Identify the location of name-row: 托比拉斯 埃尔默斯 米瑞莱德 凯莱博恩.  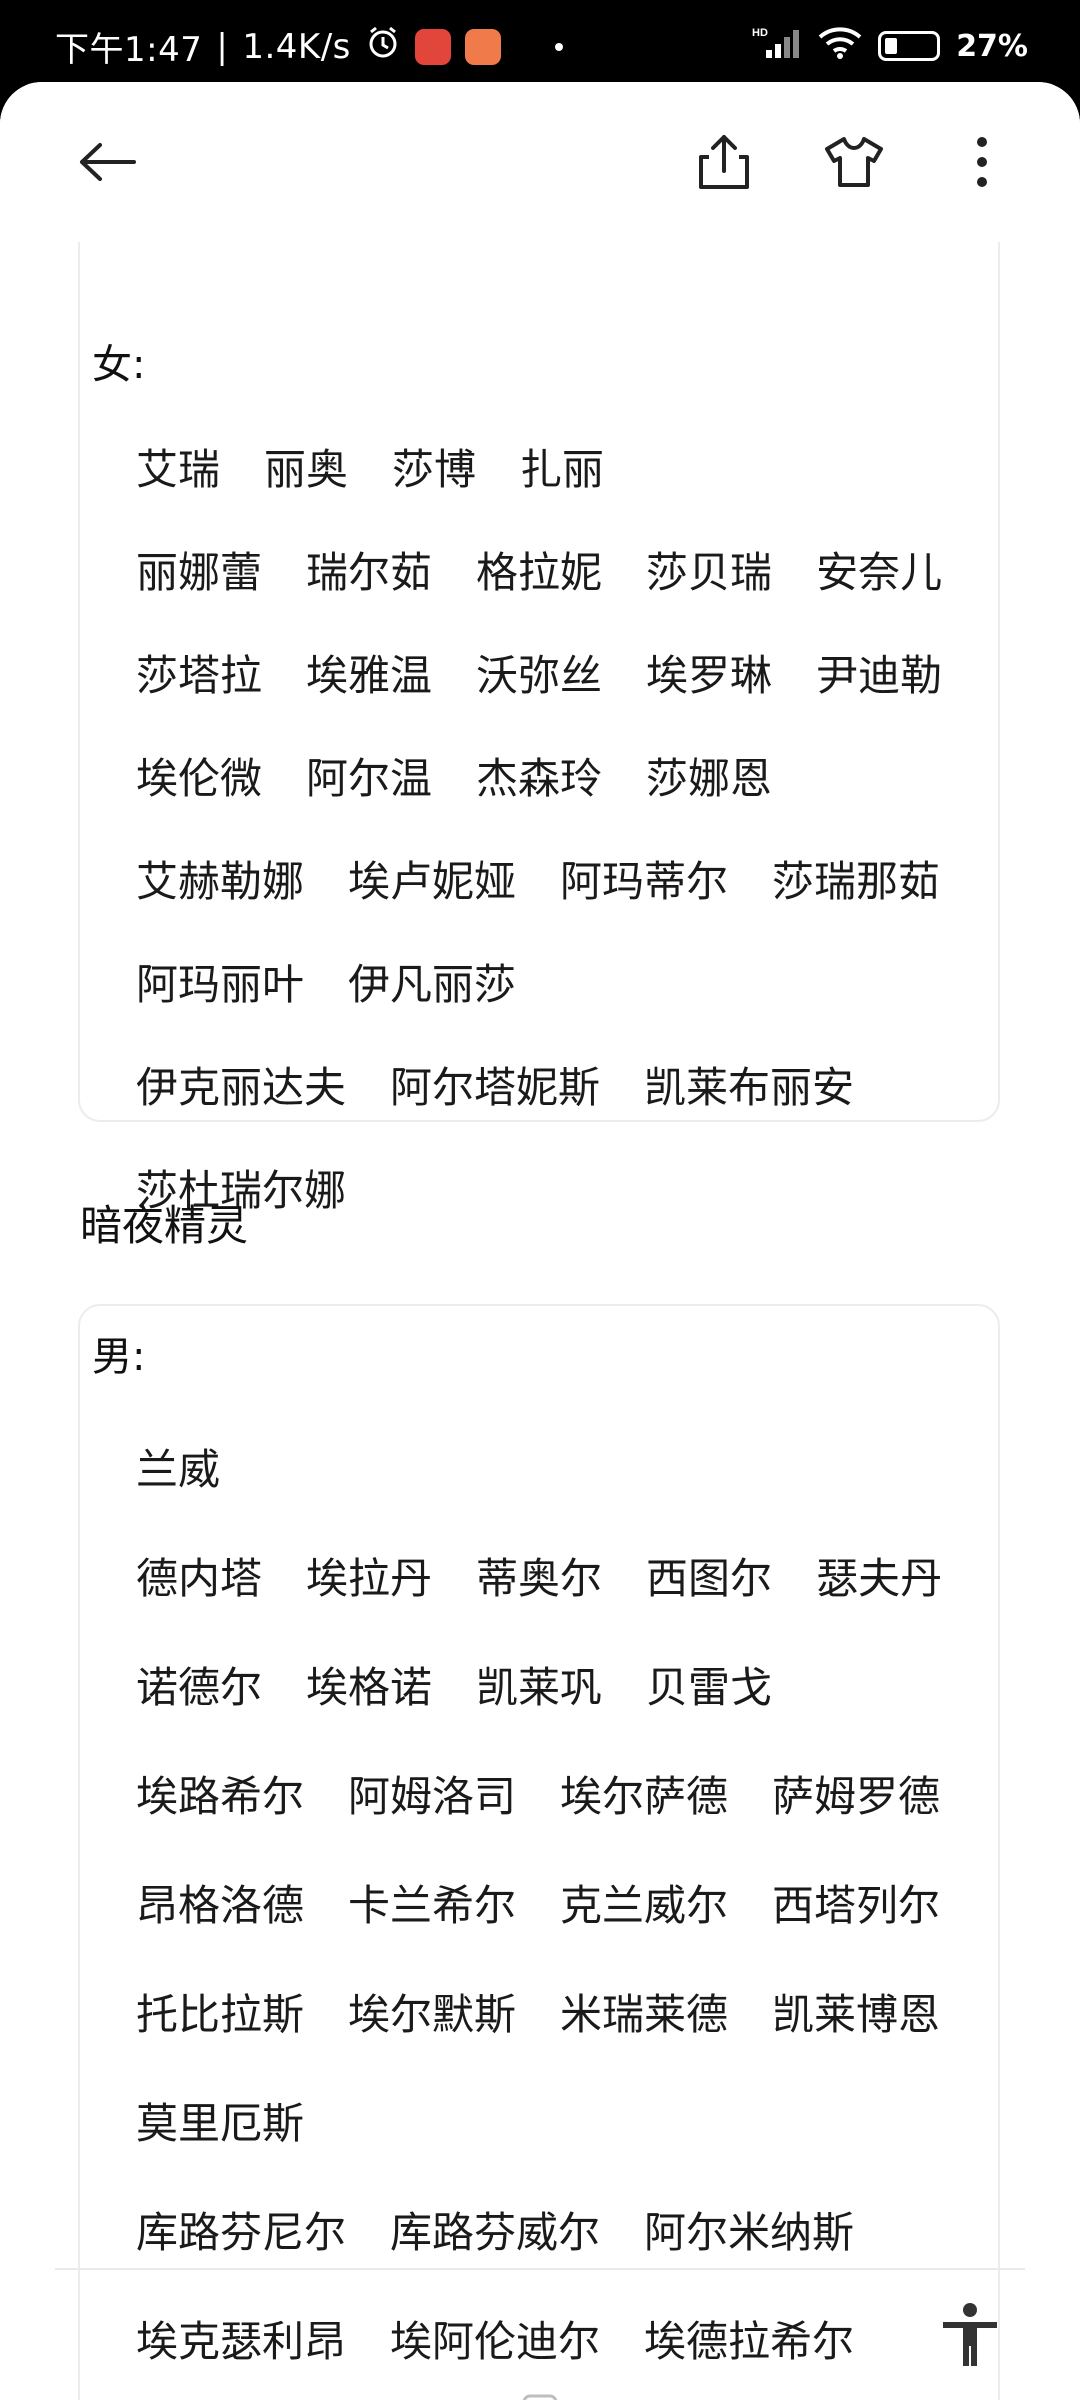
(538, 2011).